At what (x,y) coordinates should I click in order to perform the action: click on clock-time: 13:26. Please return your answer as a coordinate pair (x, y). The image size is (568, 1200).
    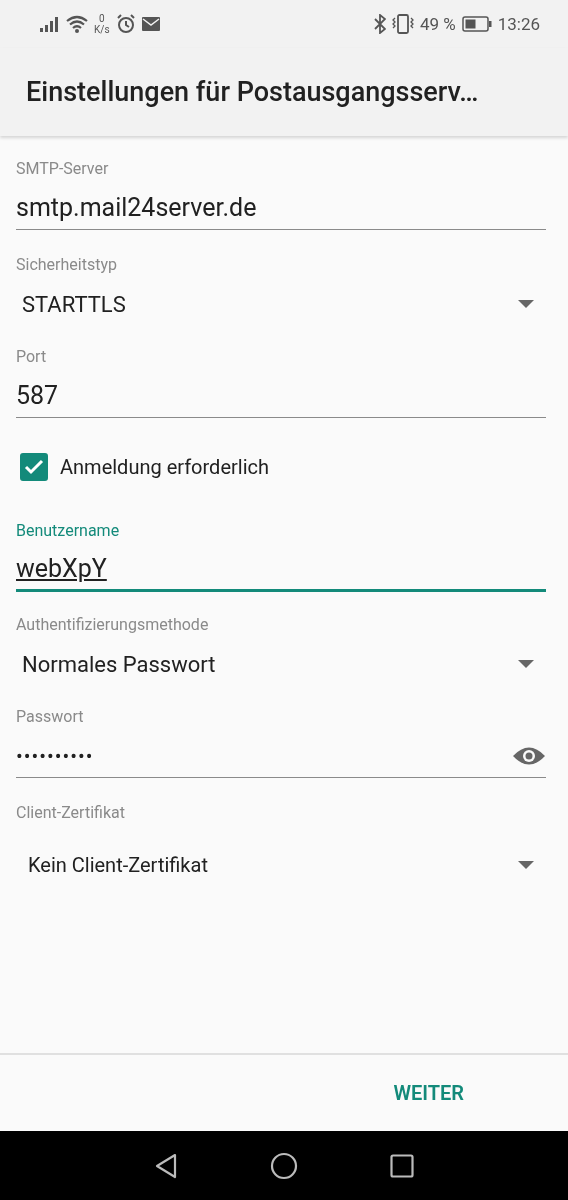
    Looking at the image, I should click on (518, 24).